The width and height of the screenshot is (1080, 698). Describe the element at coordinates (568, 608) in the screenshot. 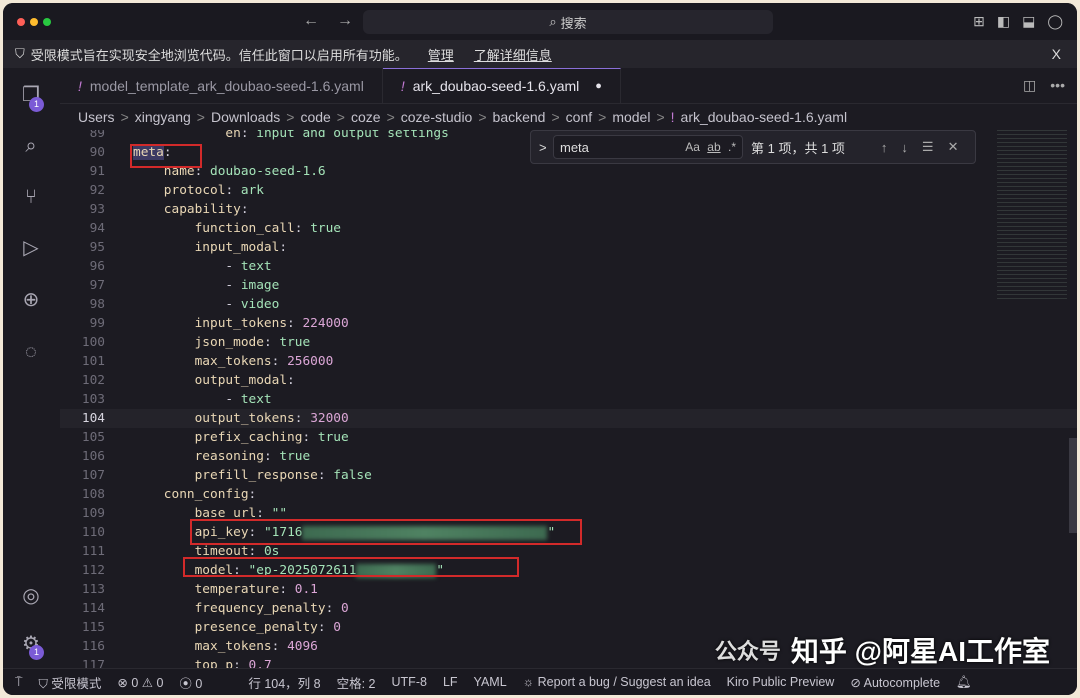

I see `code-line: 114 frequency_penalty: 0` at that location.